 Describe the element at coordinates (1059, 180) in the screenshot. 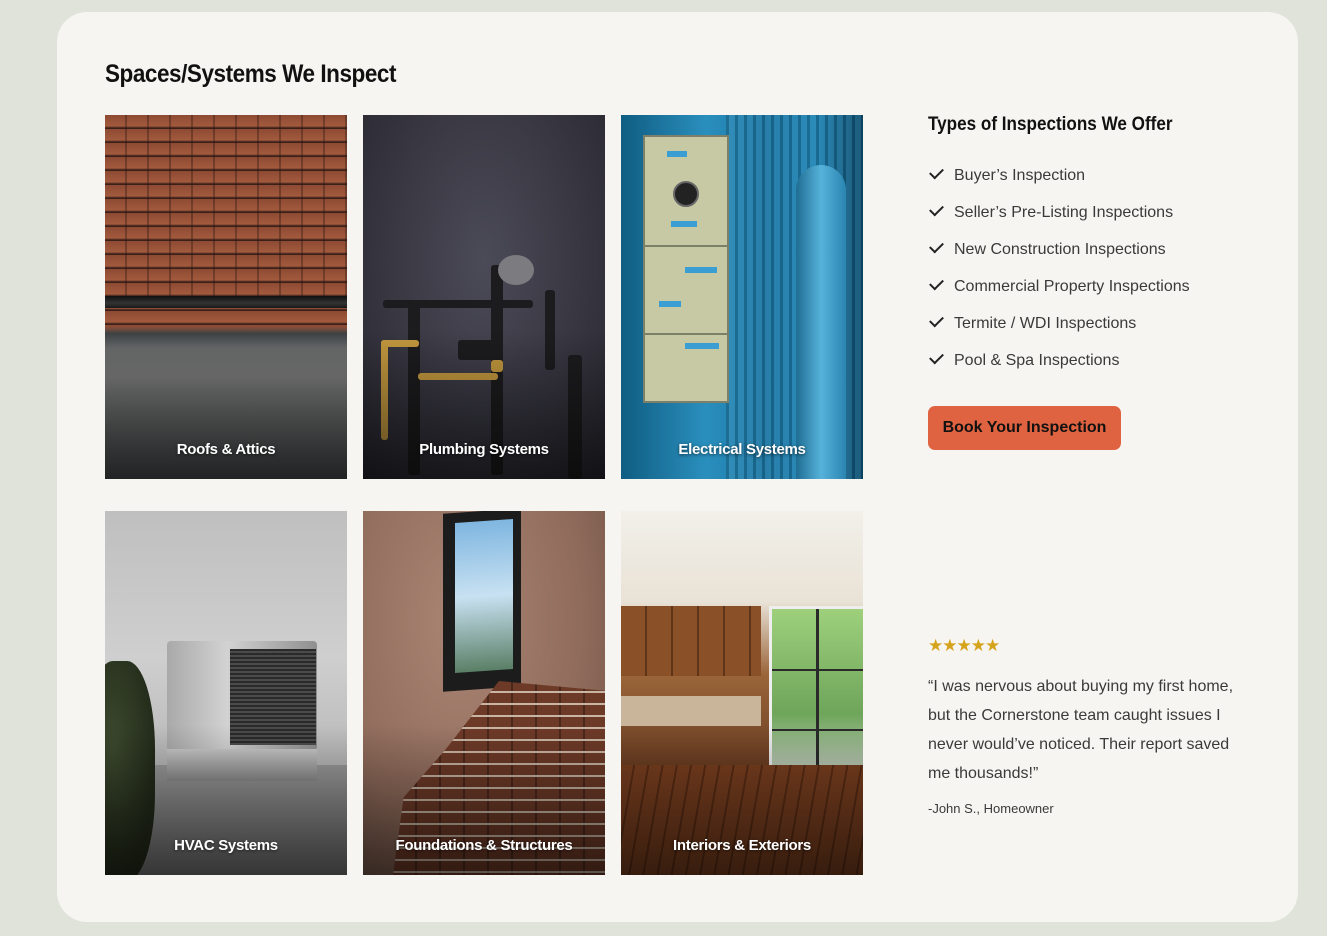

I see `list-item: Buyer’s Inspection` at that location.